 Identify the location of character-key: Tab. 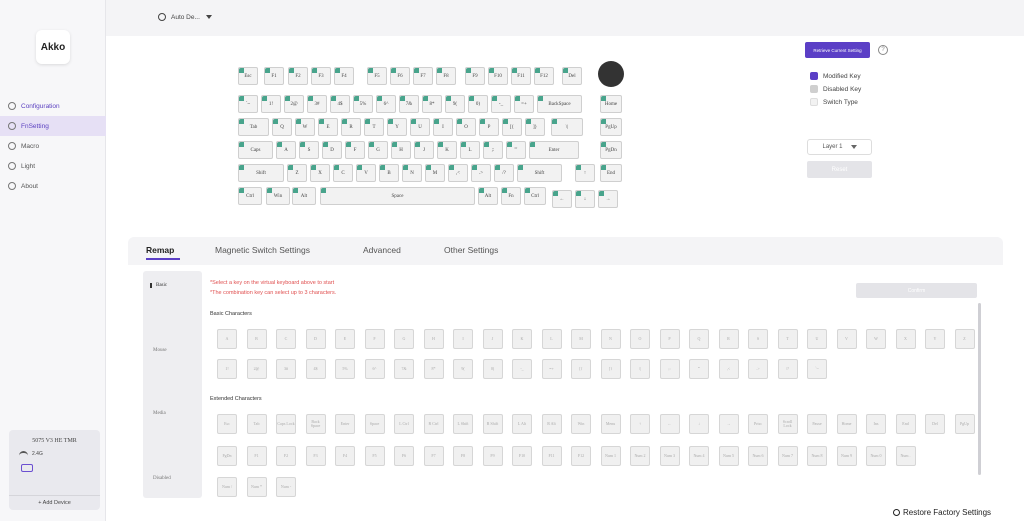
(256, 424).